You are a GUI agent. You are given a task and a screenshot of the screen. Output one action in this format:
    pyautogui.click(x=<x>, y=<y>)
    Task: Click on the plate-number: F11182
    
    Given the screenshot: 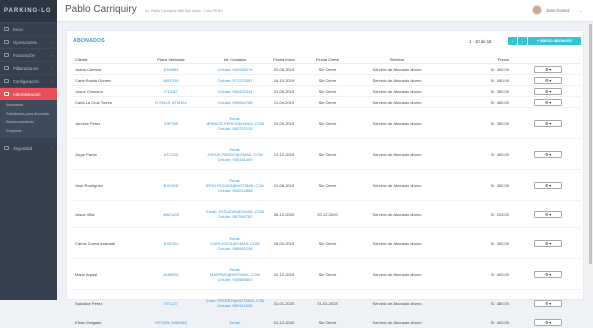 What is the action you would take?
    pyautogui.click(x=171, y=91)
    